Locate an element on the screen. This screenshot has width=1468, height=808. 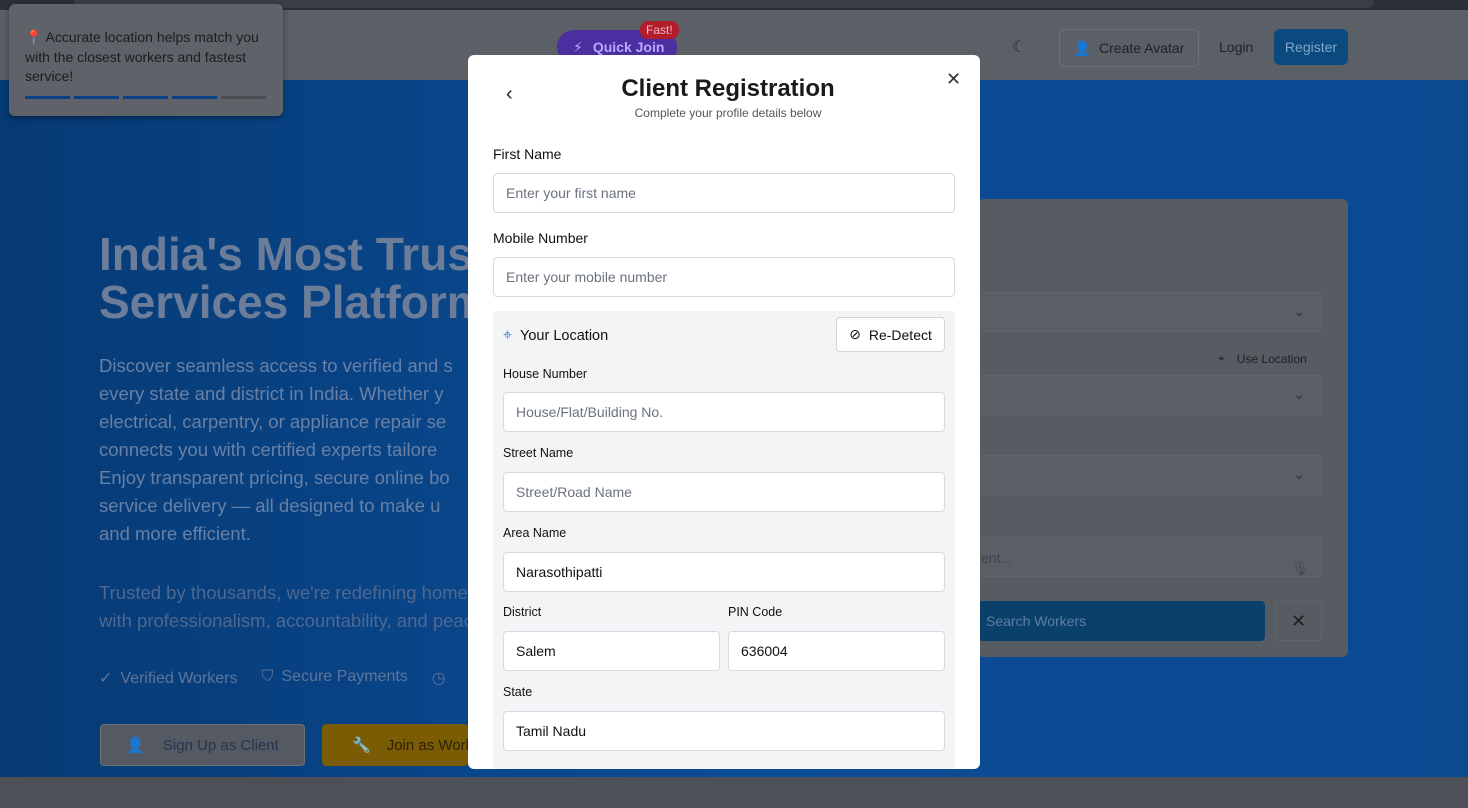
first-name-label: First Name is located at coordinates (527, 154).